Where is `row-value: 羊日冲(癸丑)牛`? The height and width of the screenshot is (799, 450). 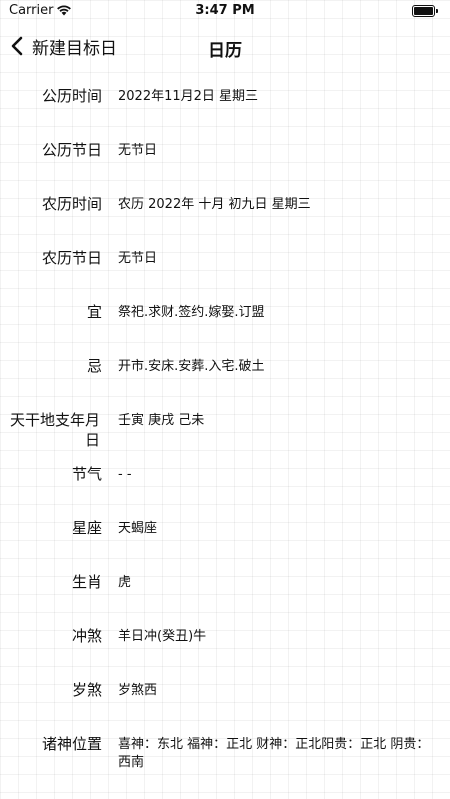
row-value: 羊日冲(癸丑)牛 is located at coordinates (162, 636).